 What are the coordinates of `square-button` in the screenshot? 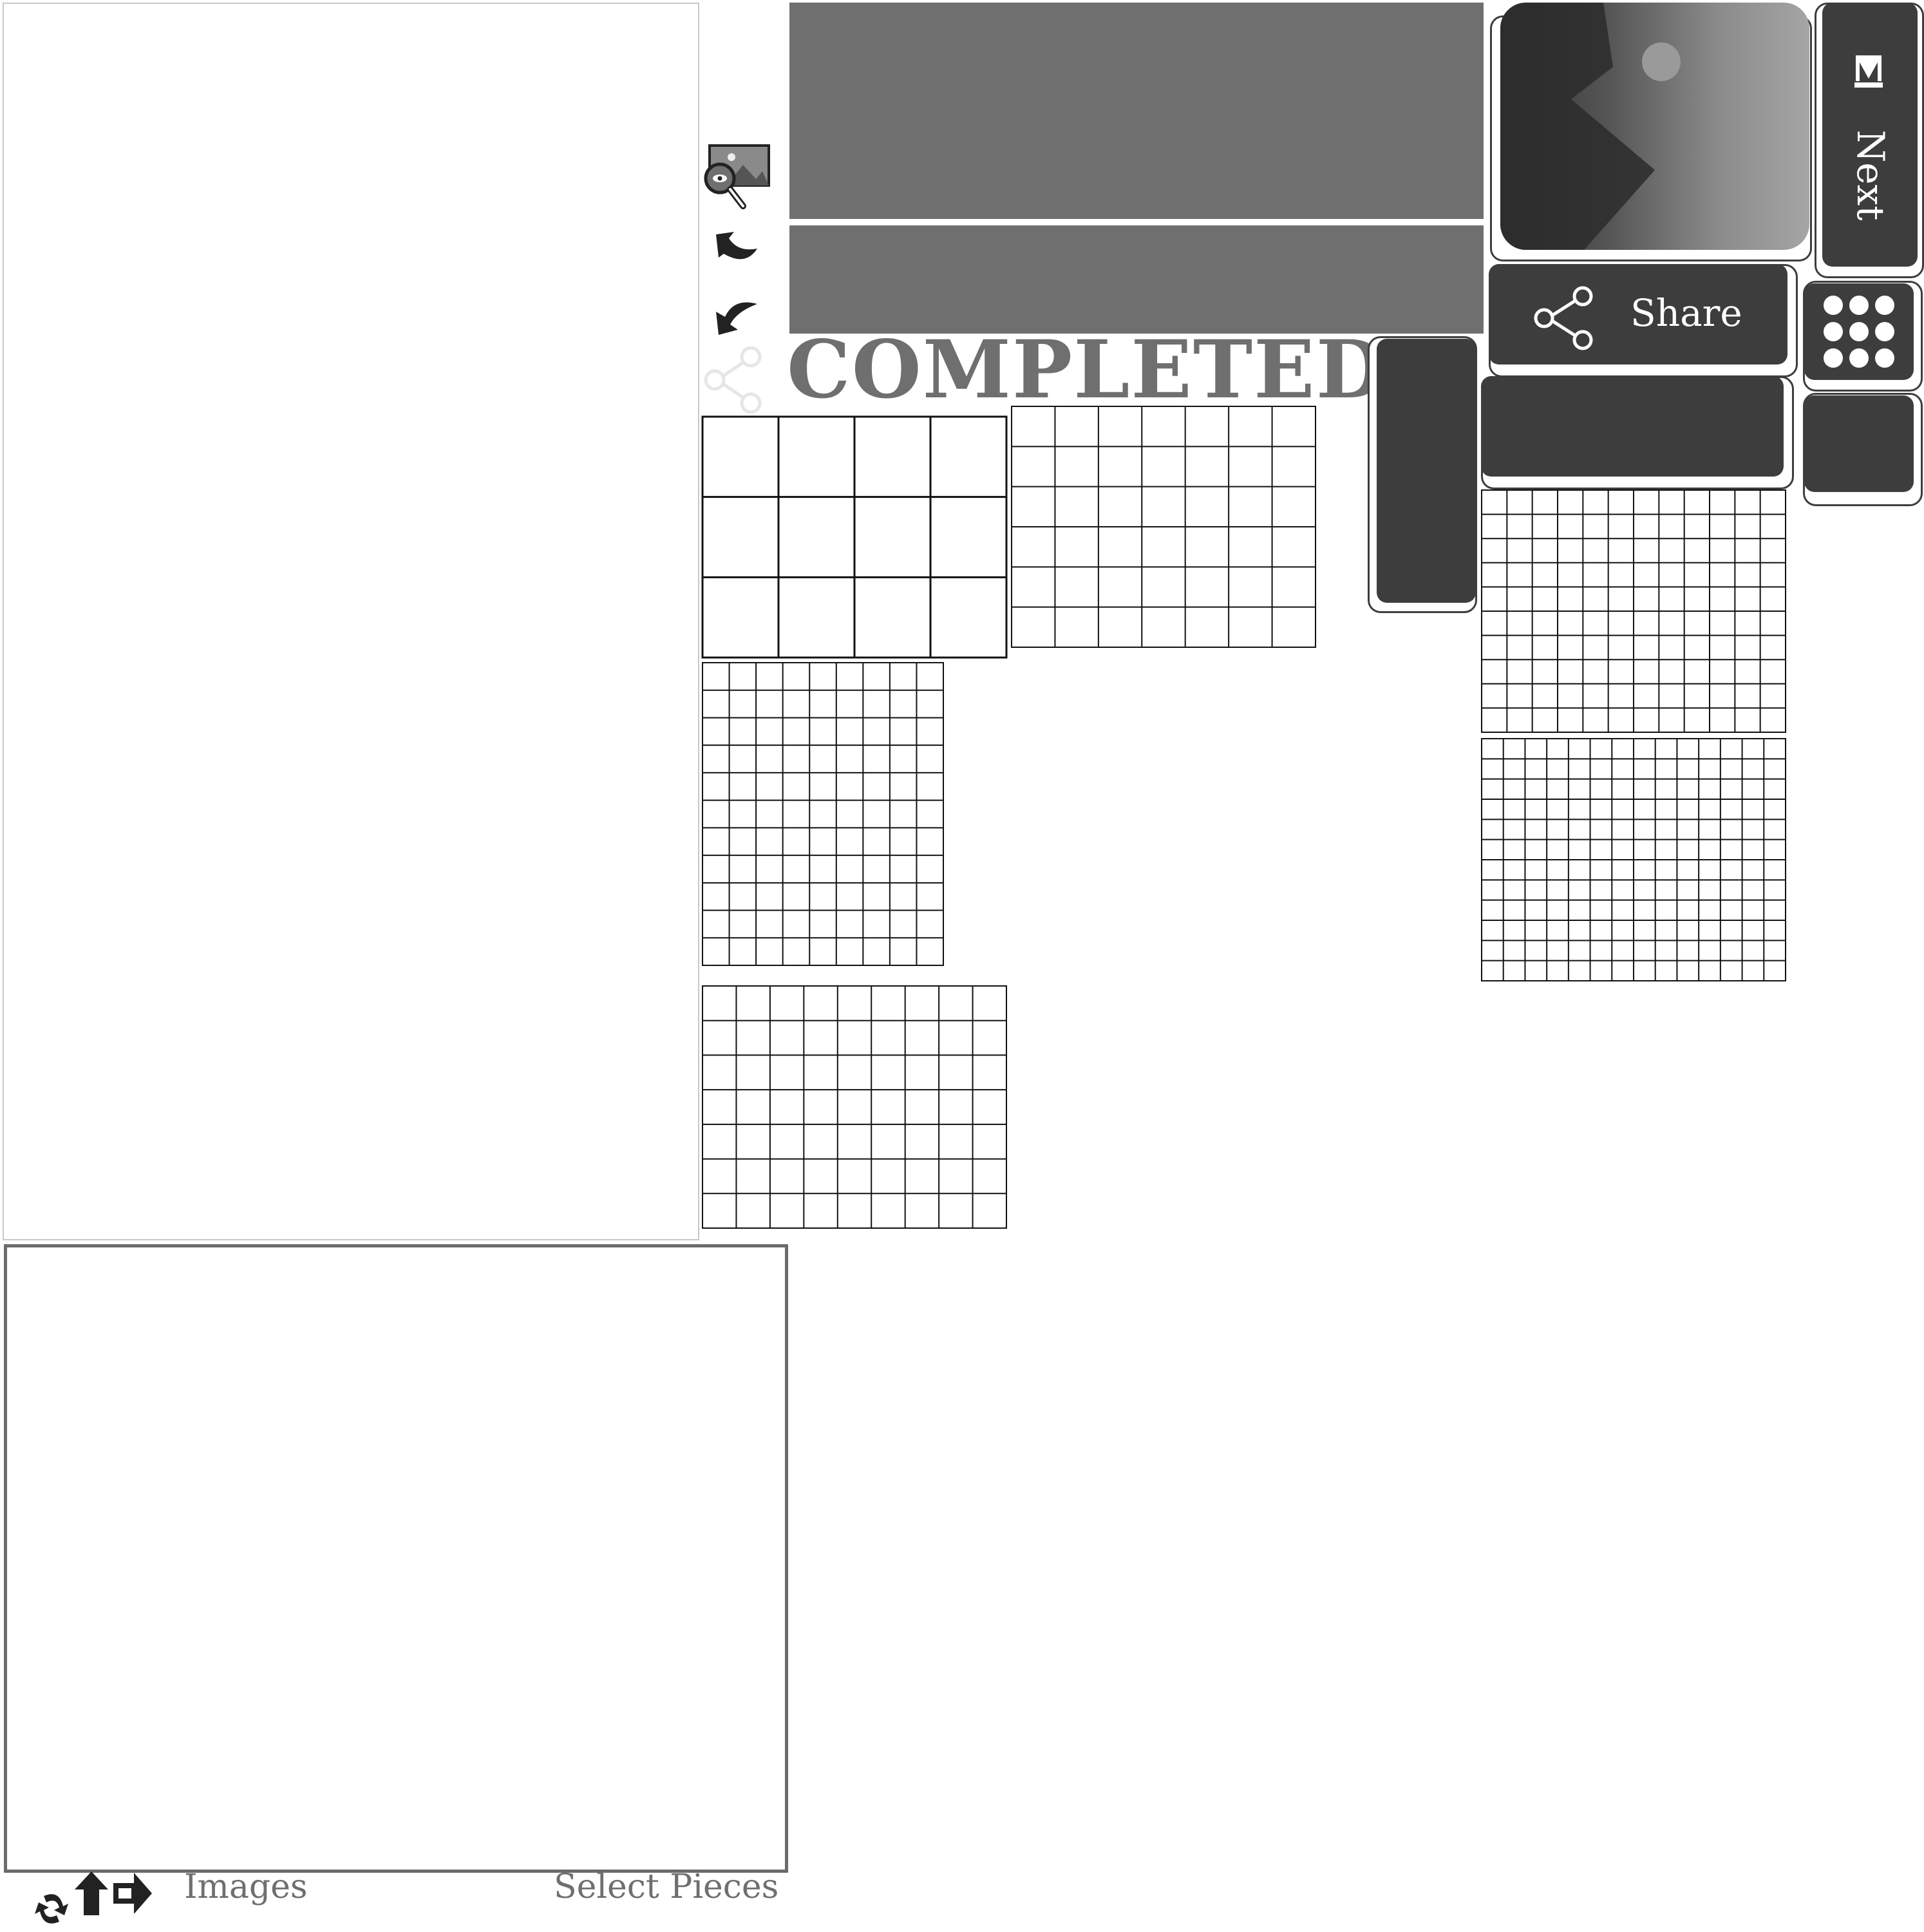 It's located at (1859, 444).